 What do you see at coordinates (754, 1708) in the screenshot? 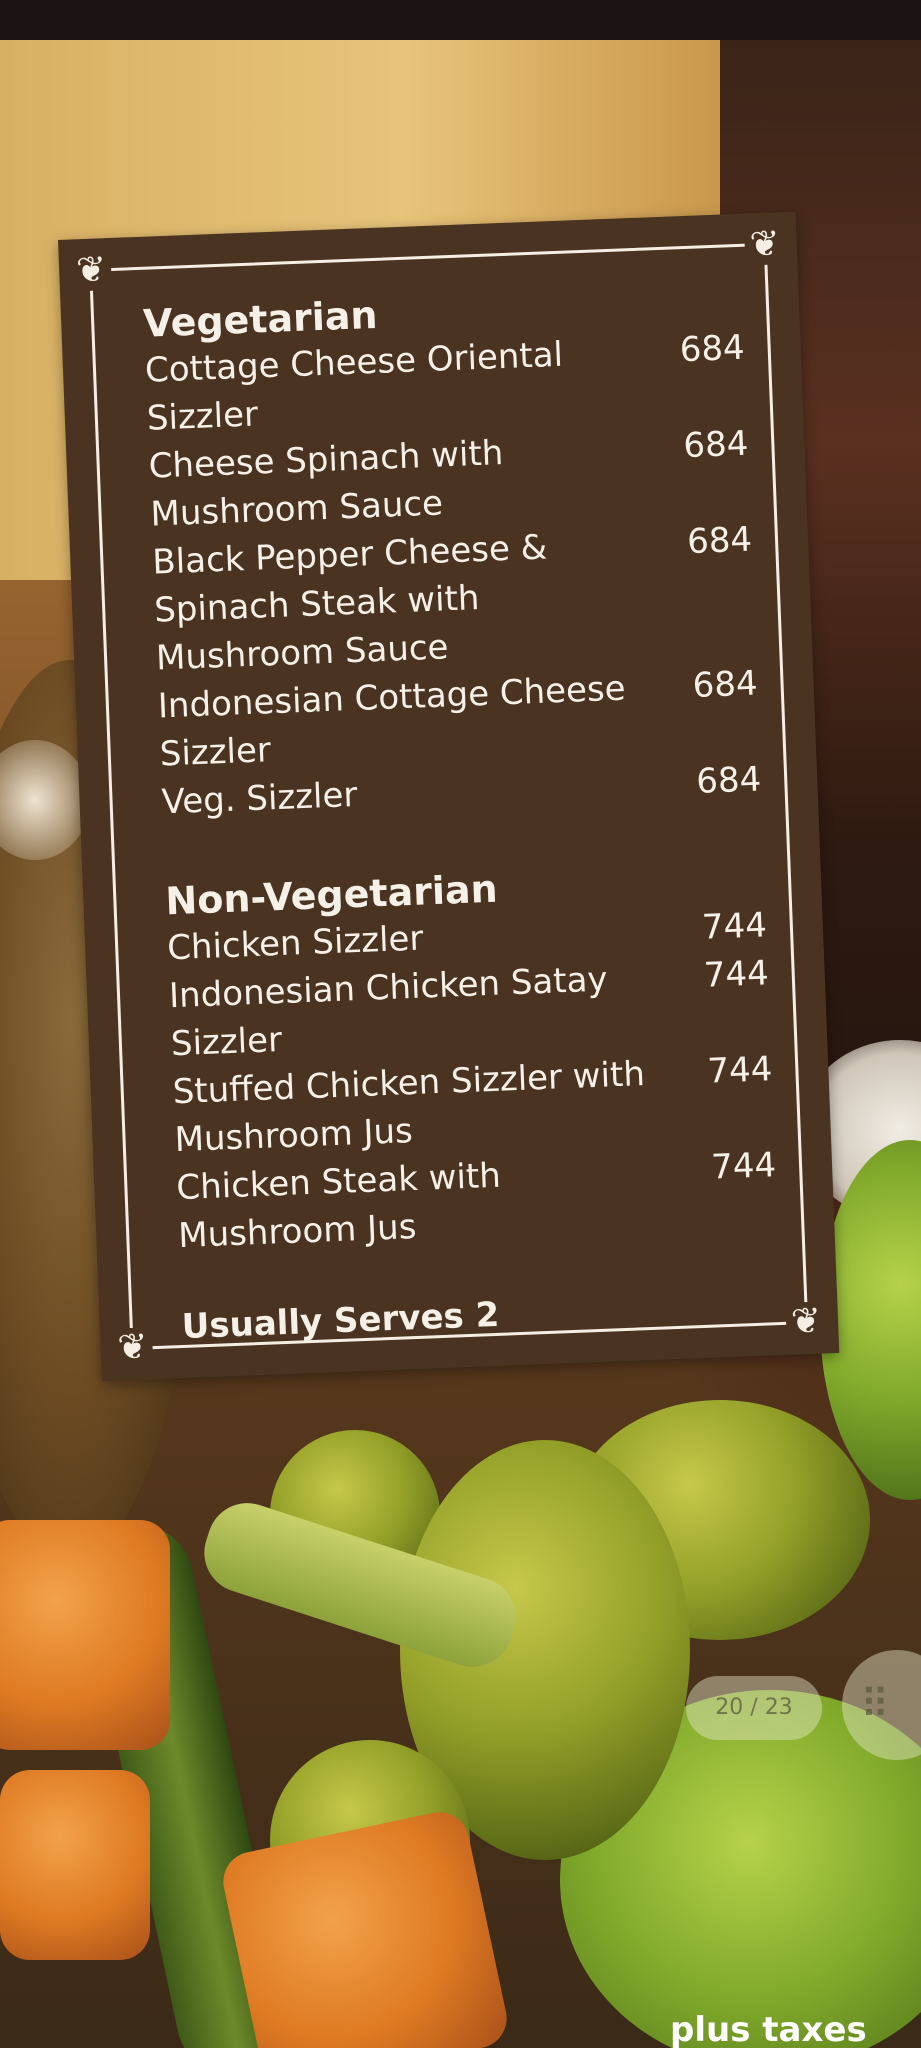
I see `page-indicator: 20 / 23` at bounding box center [754, 1708].